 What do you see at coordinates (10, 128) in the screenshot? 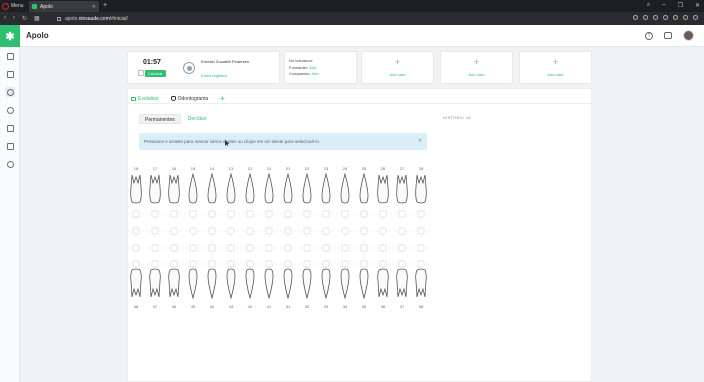
I see `bag-icon` at bounding box center [10, 128].